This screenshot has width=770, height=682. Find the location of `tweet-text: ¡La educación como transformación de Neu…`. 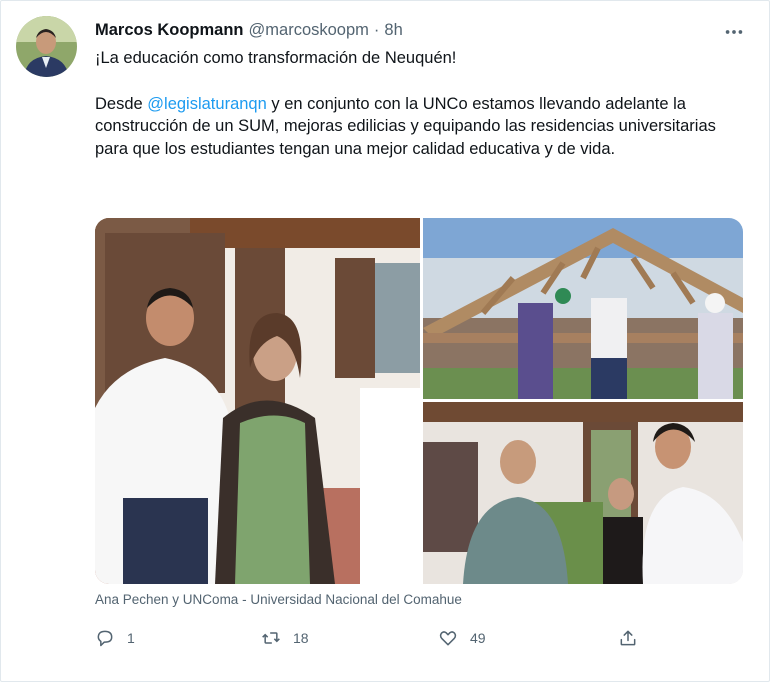

tweet-text: ¡La educación como transformación de Neu… is located at coordinates (420, 103).